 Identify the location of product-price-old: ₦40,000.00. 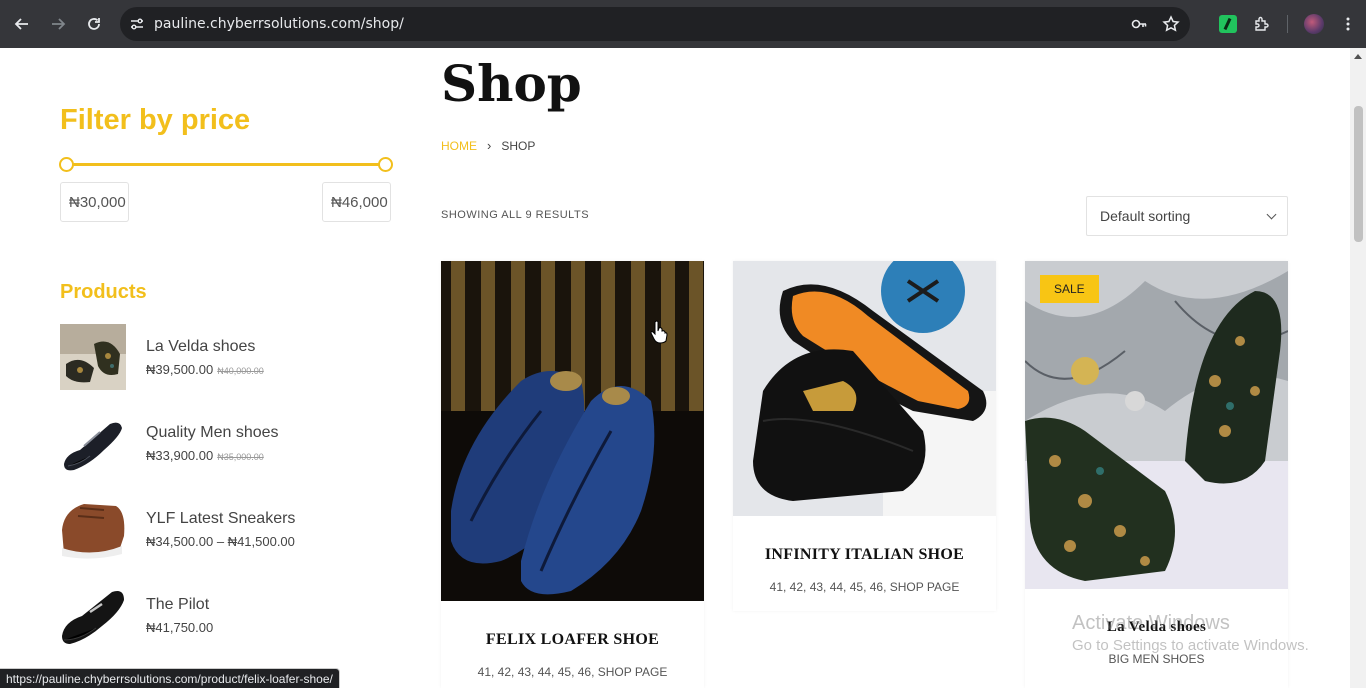
(240, 371).